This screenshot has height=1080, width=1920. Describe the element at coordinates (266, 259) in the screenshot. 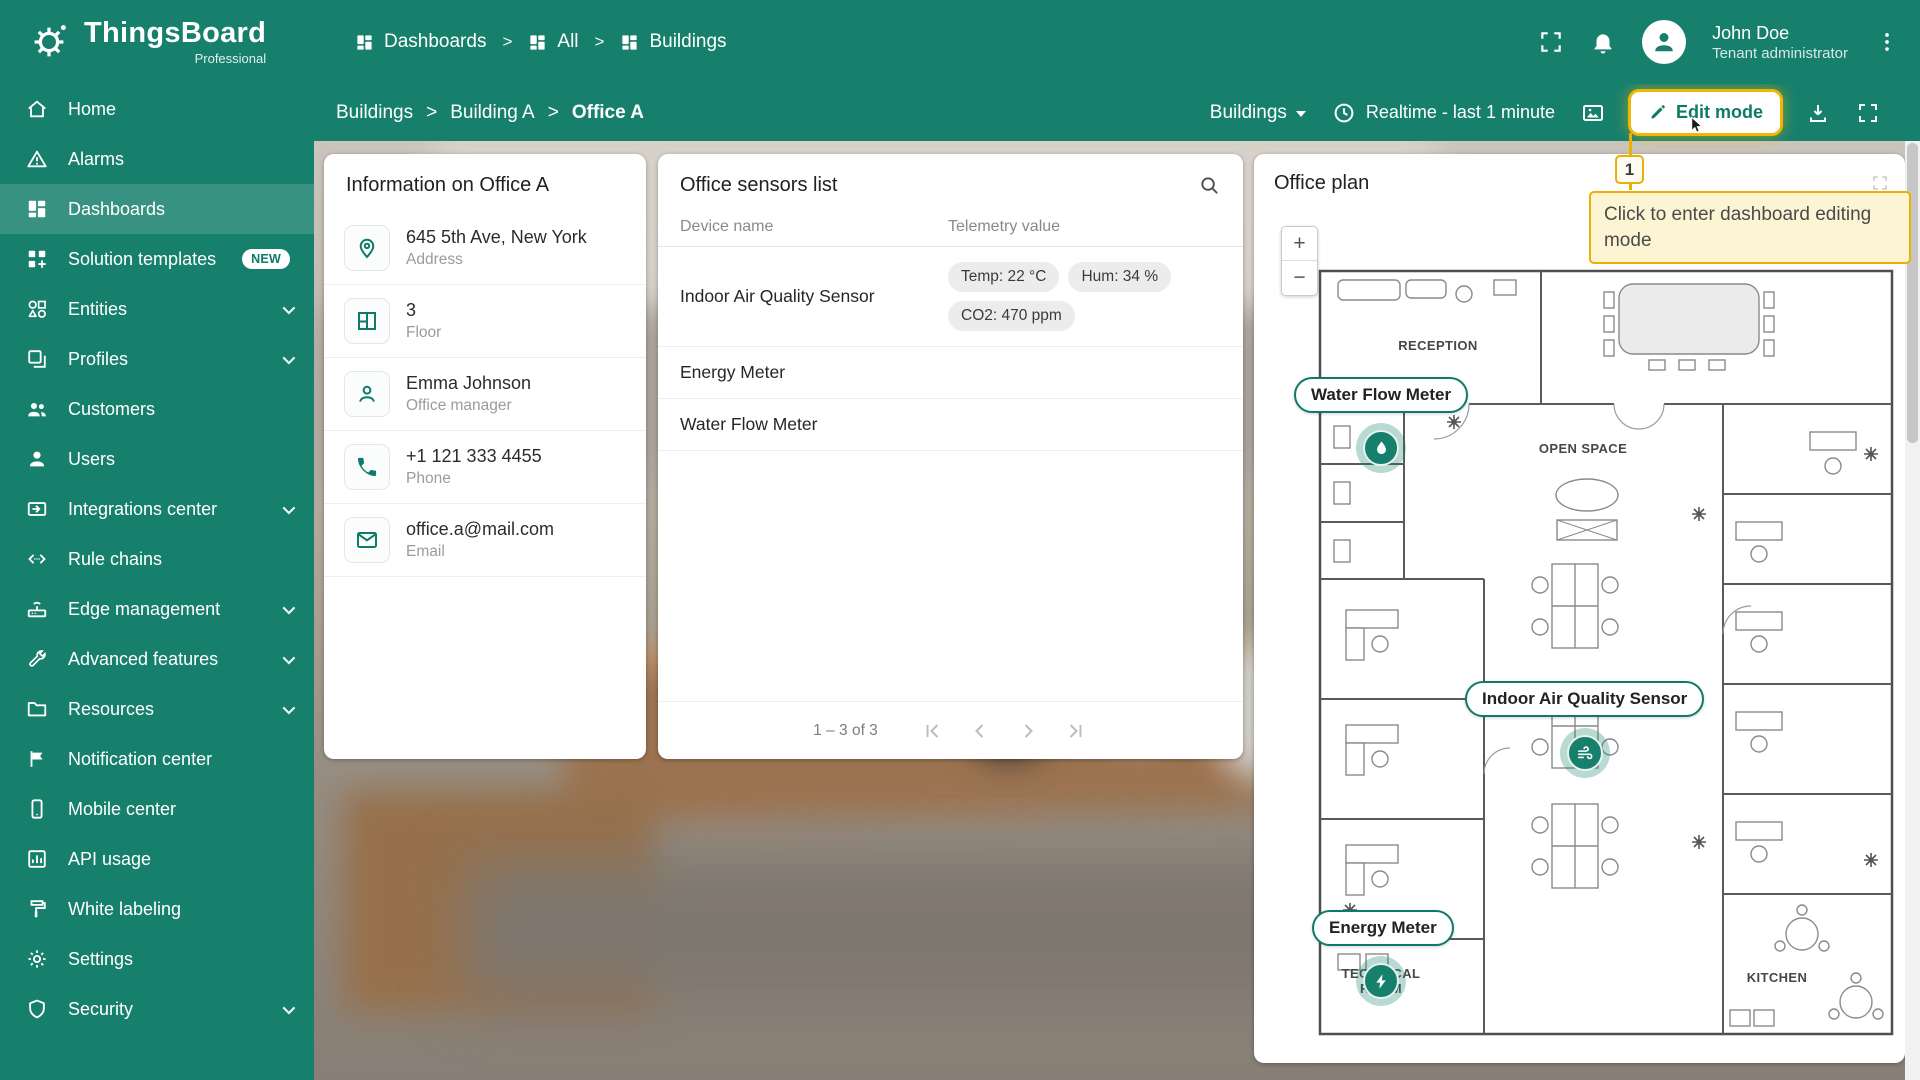

I see `new-badge: NEW` at that location.